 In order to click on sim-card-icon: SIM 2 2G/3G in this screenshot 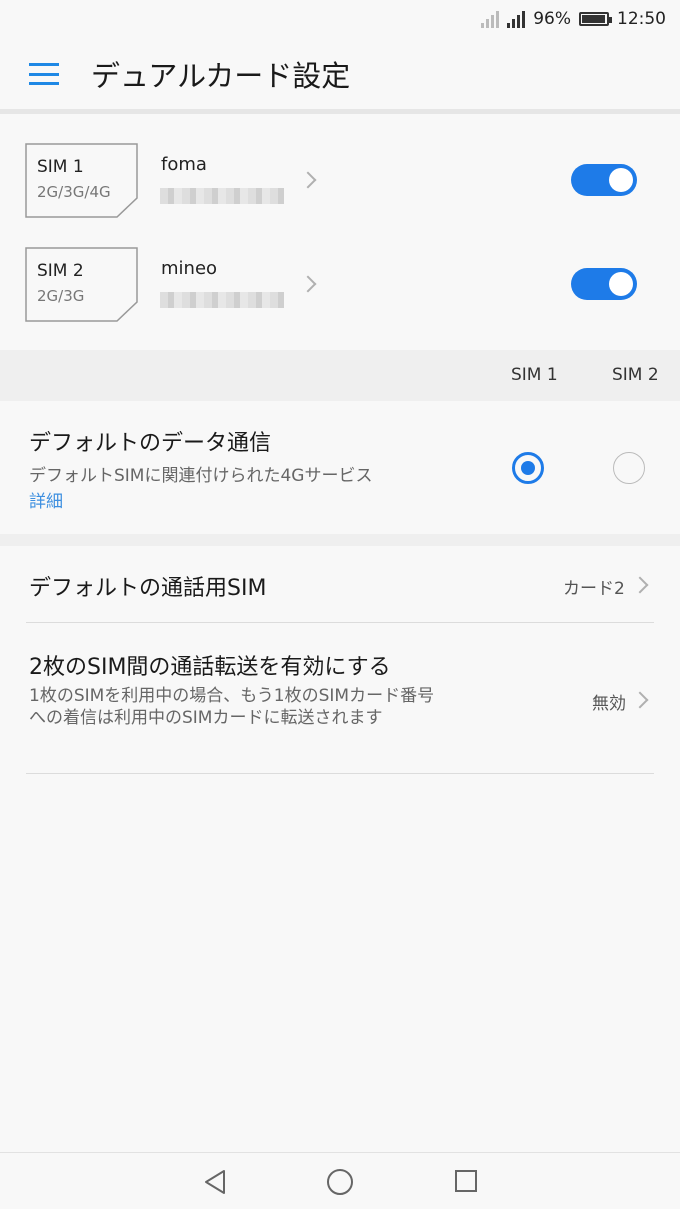, I will do `click(81, 284)`.